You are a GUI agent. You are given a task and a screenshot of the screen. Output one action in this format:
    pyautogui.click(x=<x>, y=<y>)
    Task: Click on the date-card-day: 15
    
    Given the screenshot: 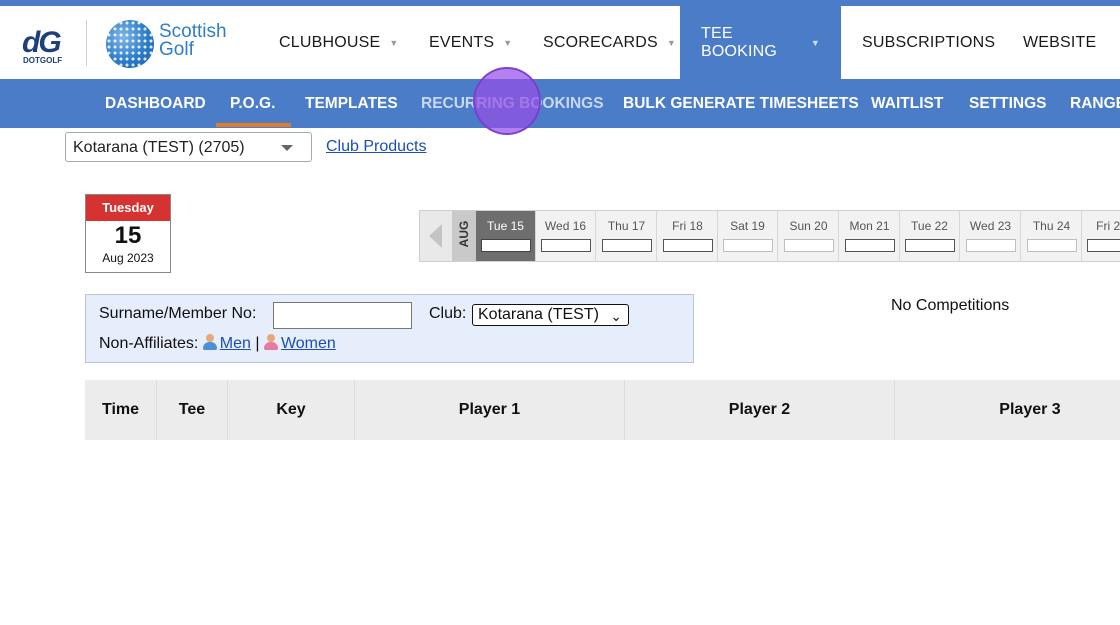 What is the action you would take?
    pyautogui.click(x=128, y=235)
    